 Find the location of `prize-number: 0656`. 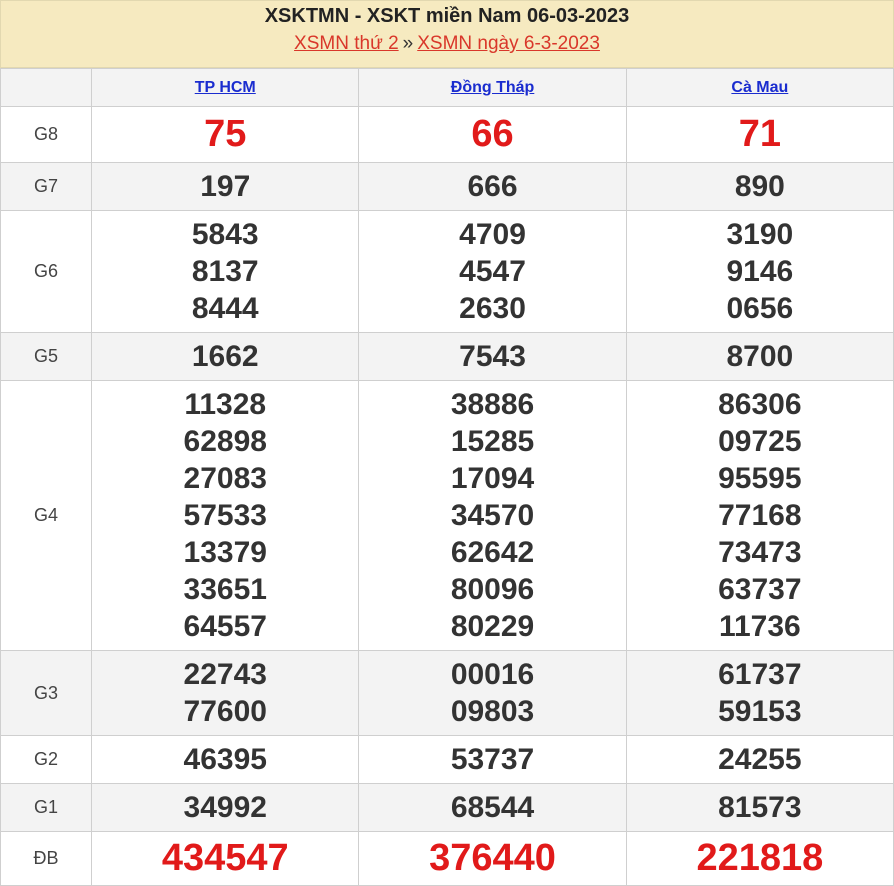

prize-number: 0656 is located at coordinates (760, 308).